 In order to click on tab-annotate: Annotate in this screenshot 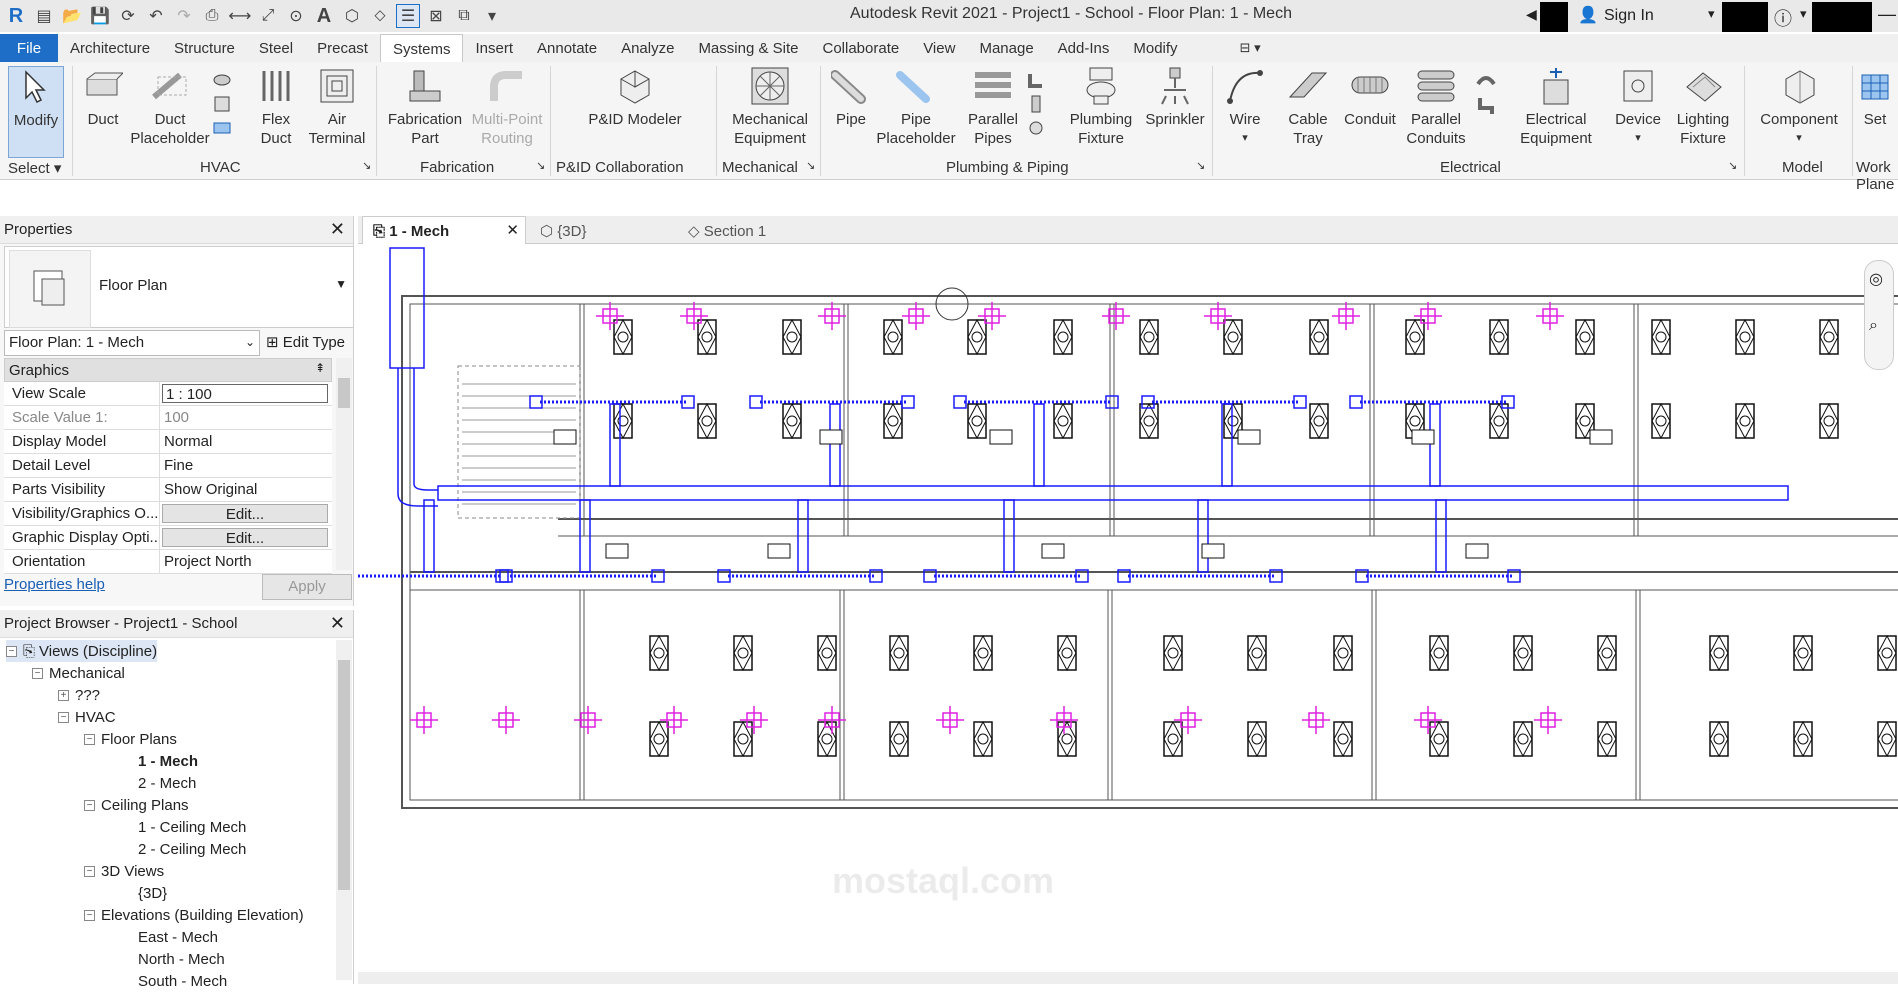, I will do `click(567, 48)`.